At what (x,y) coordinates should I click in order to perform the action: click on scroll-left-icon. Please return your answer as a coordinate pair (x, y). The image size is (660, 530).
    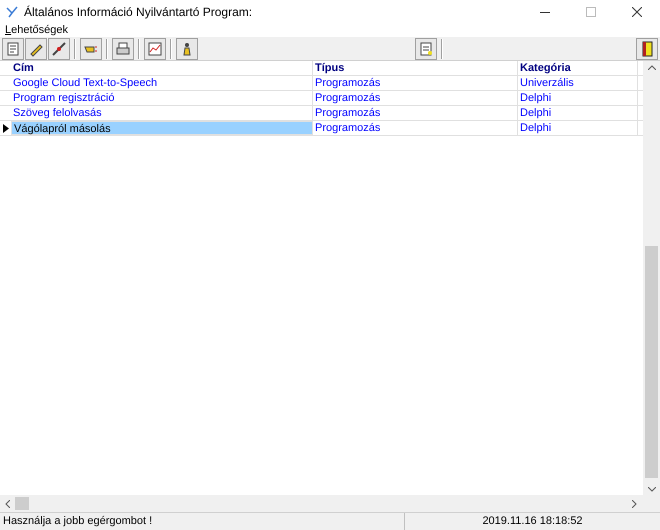
    Looking at the image, I should click on (7, 504).